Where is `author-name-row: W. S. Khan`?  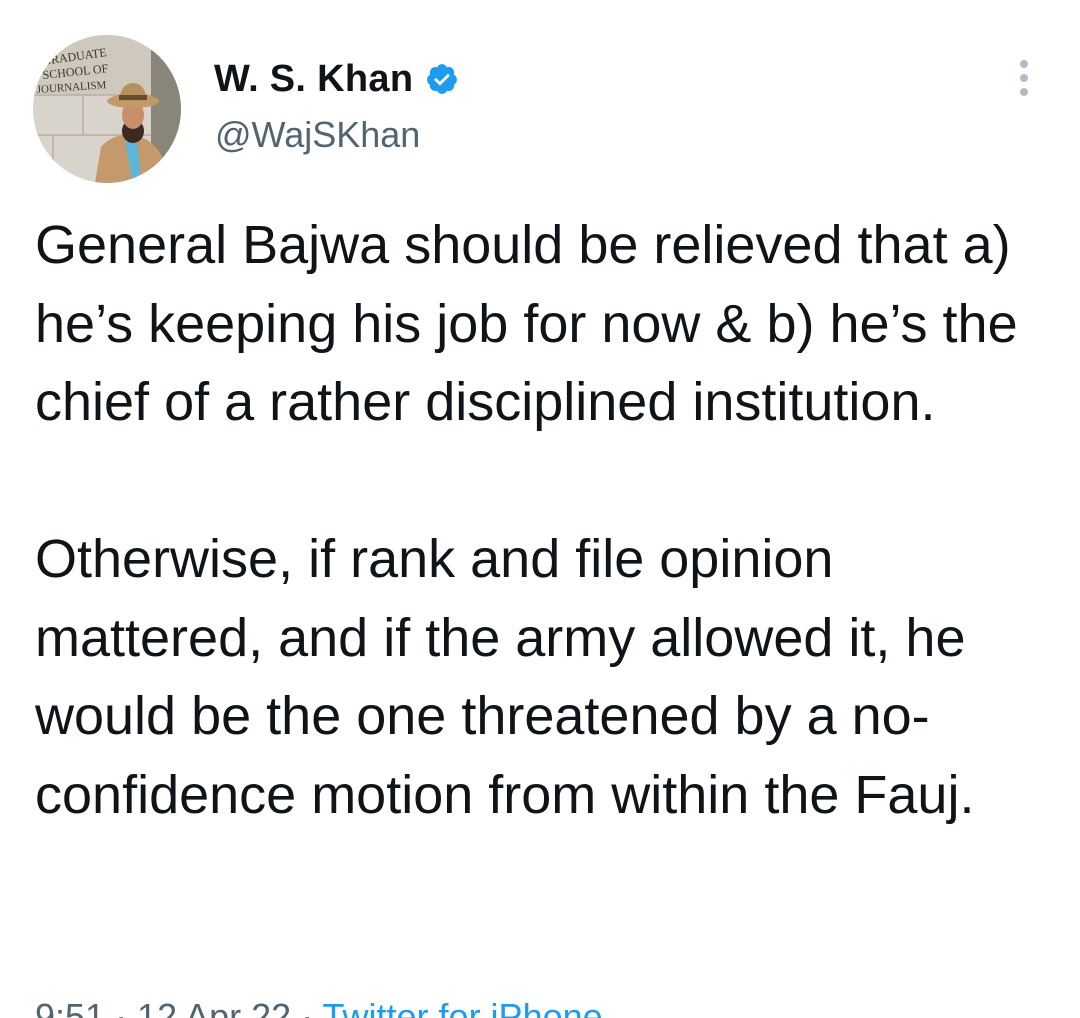 author-name-row: W. S. Khan is located at coordinates (336, 79).